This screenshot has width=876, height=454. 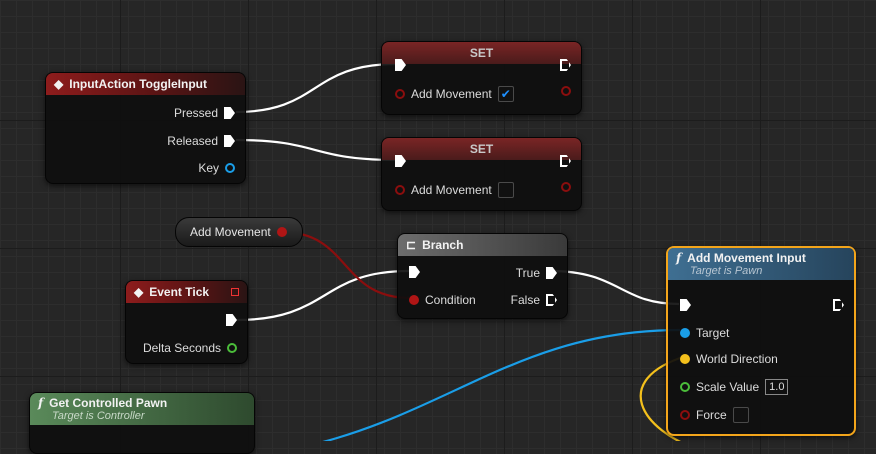 What do you see at coordinates (501, 384) in the screenshot?
I see `object-wire-target` at bounding box center [501, 384].